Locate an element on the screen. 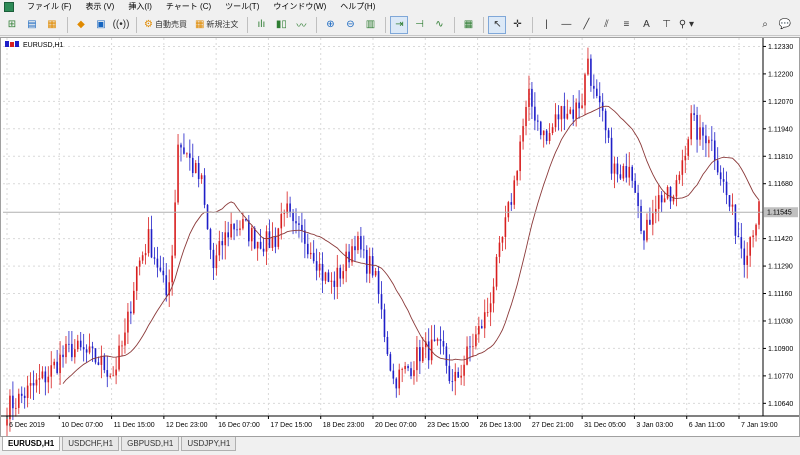  crosshair-icon: ✛ is located at coordinates (517, 25).